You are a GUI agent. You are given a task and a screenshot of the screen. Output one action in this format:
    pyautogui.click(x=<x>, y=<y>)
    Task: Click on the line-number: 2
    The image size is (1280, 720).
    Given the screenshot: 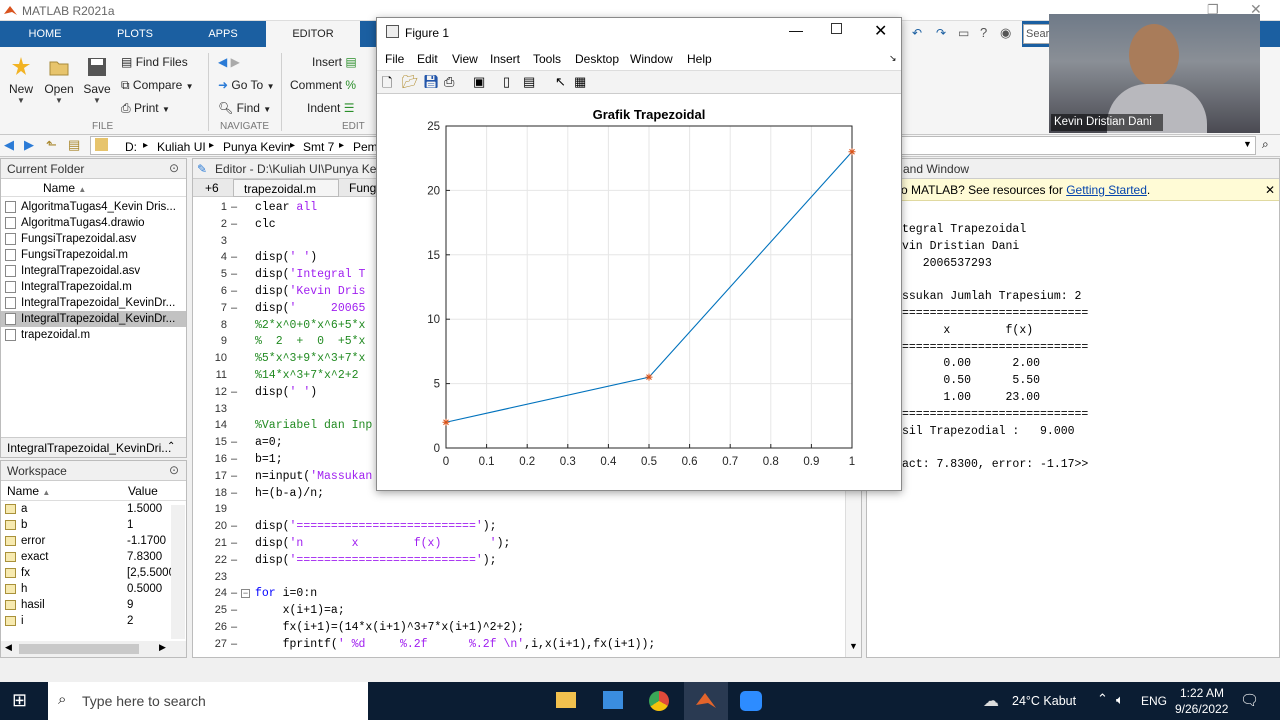 What is the action you would take?
    pyautogui.click(x=210, y=224)
    